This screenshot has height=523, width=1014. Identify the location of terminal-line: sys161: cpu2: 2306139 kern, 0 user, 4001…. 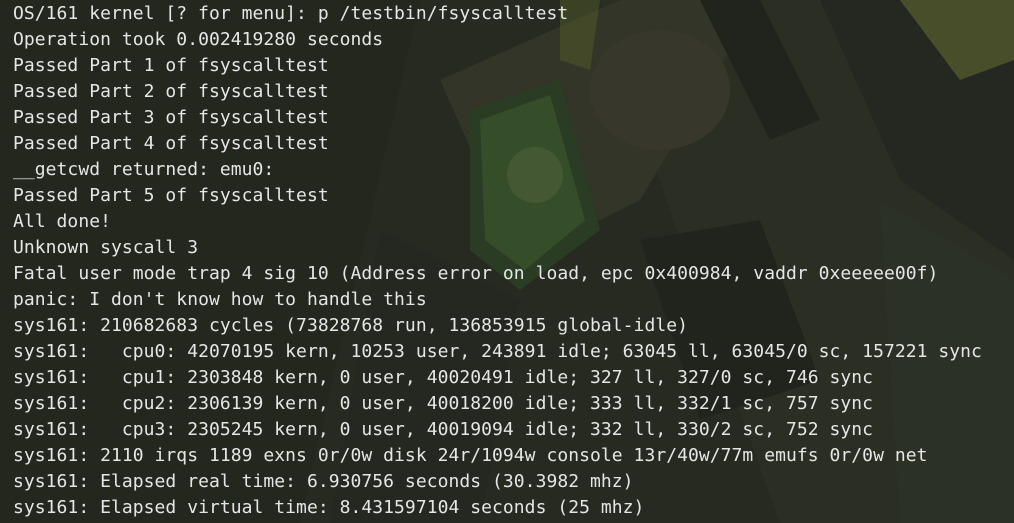
(443, 403).